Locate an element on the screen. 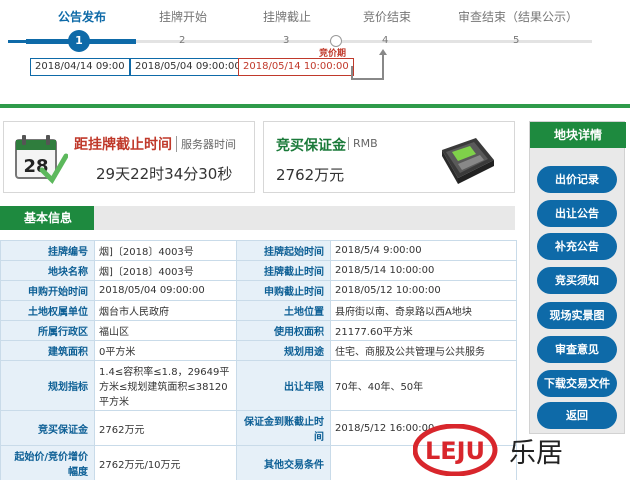  cell-label: 挂牌截止时间 is located at coordinates (283, 270).